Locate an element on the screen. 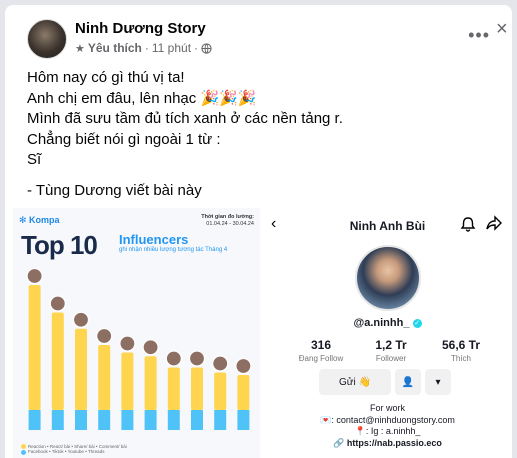 The image size is (517, 458). message-button: Gửi 👋 is located at coordinates (355, 382).